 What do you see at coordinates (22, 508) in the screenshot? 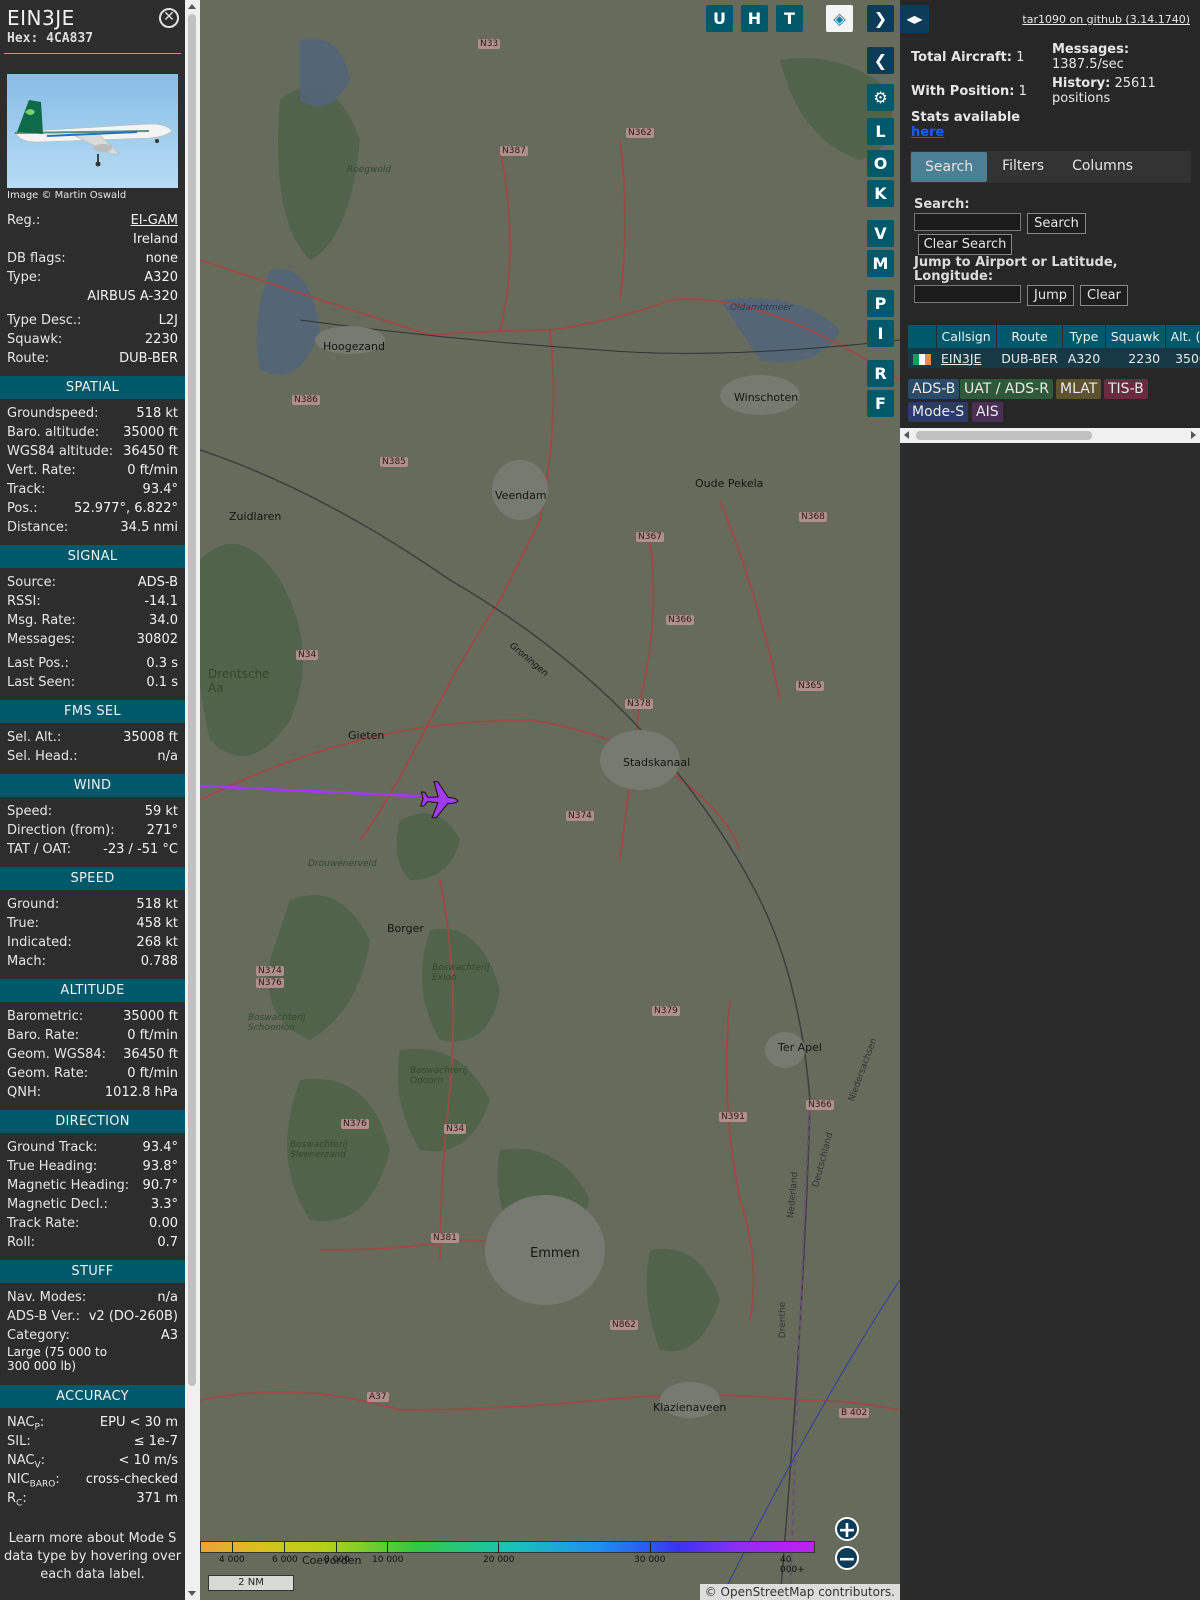
I see `spatial-label: Pos.:` at bounding box center [22, 508].